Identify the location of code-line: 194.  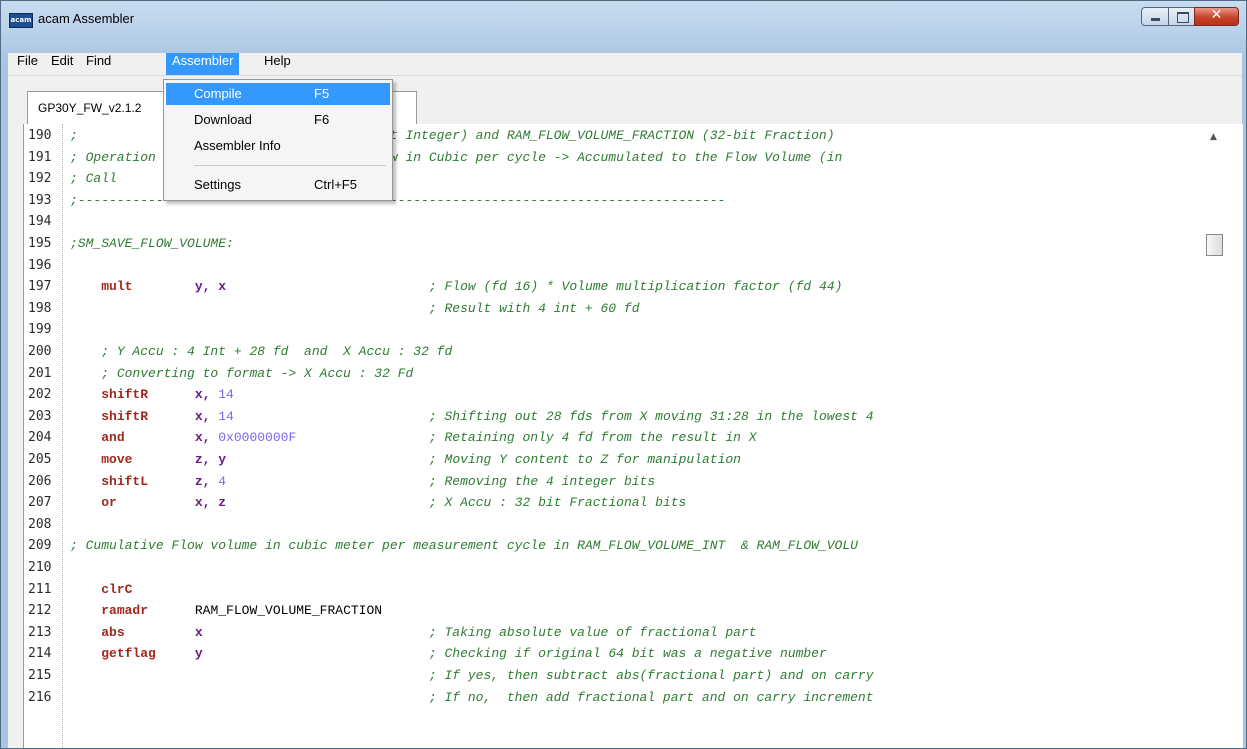
(619, 222).